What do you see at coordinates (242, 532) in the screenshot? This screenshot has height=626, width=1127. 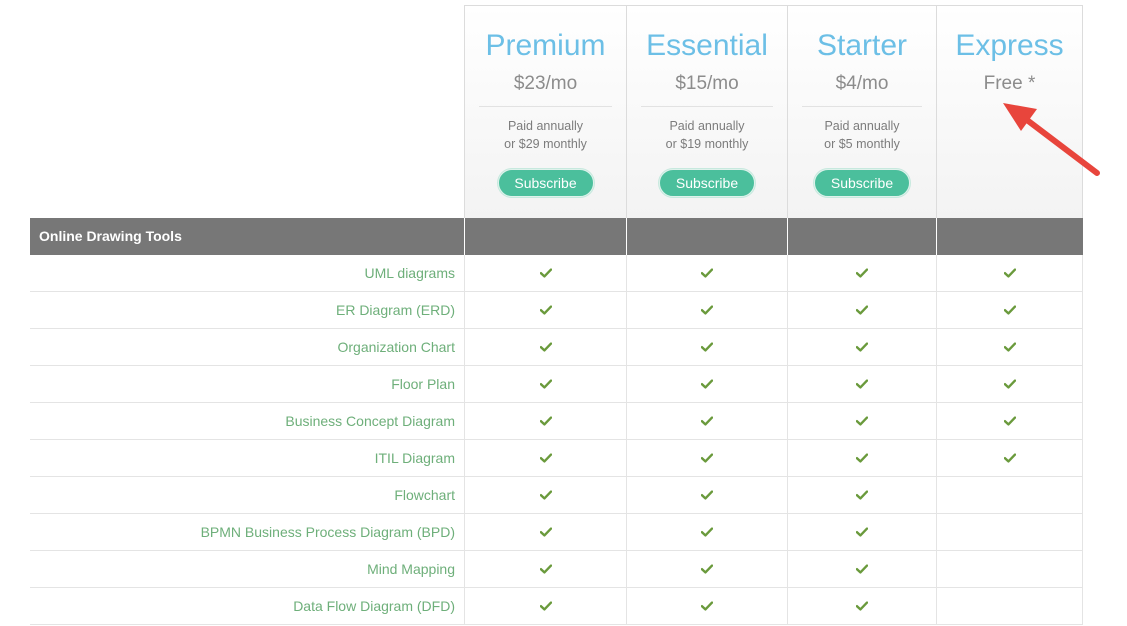 I see `feature-label: BPMN Business Process Diagram (BPD)` at bounding box center [242, 532].